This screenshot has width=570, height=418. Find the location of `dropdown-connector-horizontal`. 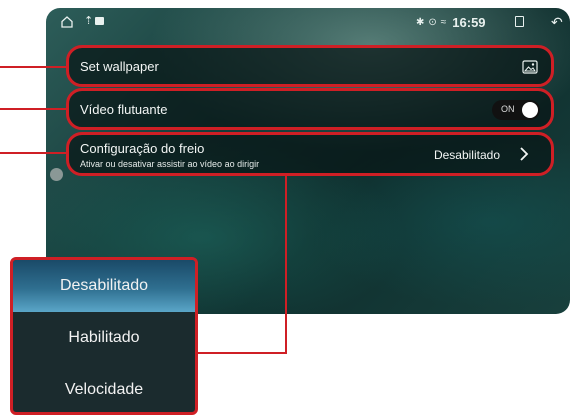

dropdown-connector-horizontal is located at coordinates (241, 353).